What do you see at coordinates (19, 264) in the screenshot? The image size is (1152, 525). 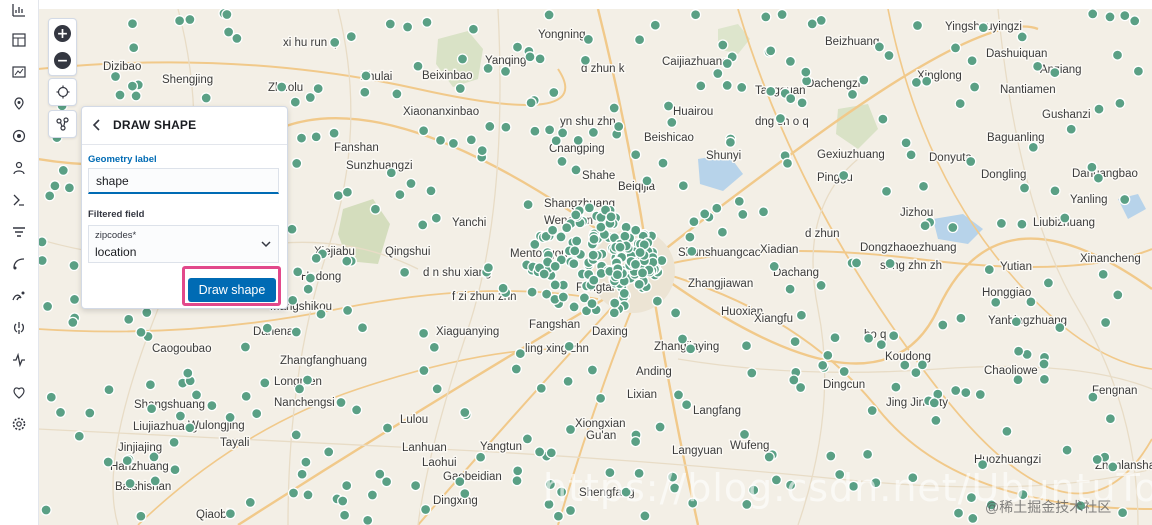 I see `siem-icon` at bounding box center [19, 264].